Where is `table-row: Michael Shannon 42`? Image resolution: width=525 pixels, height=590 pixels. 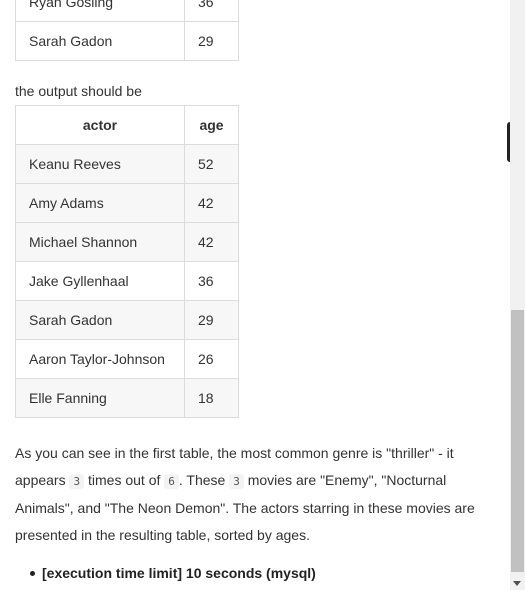
table-row: Michael Shannon 42 is located at coordinates (127, 242).